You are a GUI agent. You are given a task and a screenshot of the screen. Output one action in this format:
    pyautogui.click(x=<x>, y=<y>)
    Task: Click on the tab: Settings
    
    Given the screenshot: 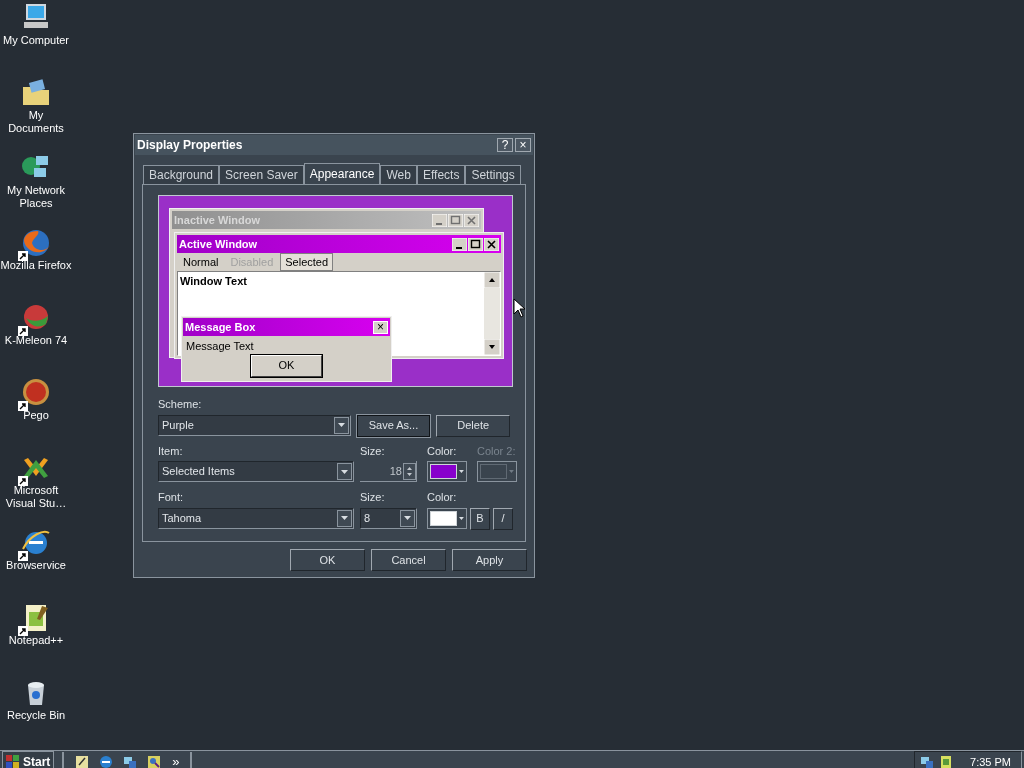 What is the action you would take?
    pyautogui.click(x=493, y=174)
    